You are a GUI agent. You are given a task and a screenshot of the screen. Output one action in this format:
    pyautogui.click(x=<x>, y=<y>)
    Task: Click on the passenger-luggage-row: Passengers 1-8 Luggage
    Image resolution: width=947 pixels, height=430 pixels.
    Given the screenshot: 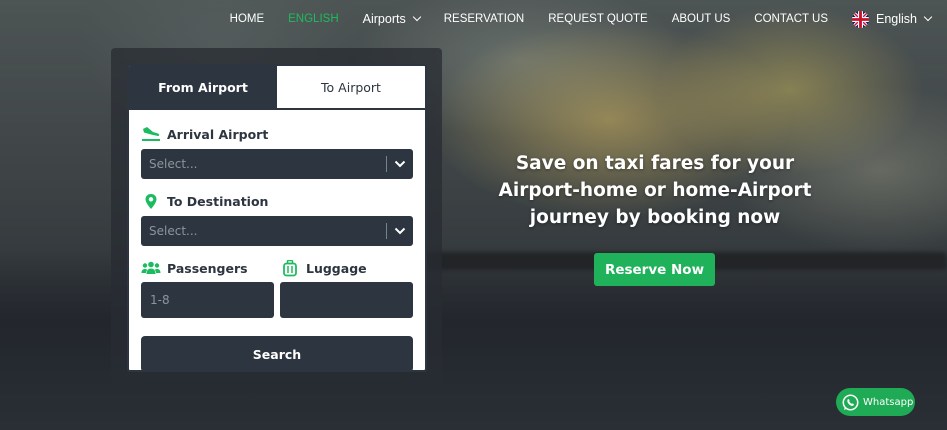 What is the action you would take?
    pyautogui.click(x=277, y=288)
    